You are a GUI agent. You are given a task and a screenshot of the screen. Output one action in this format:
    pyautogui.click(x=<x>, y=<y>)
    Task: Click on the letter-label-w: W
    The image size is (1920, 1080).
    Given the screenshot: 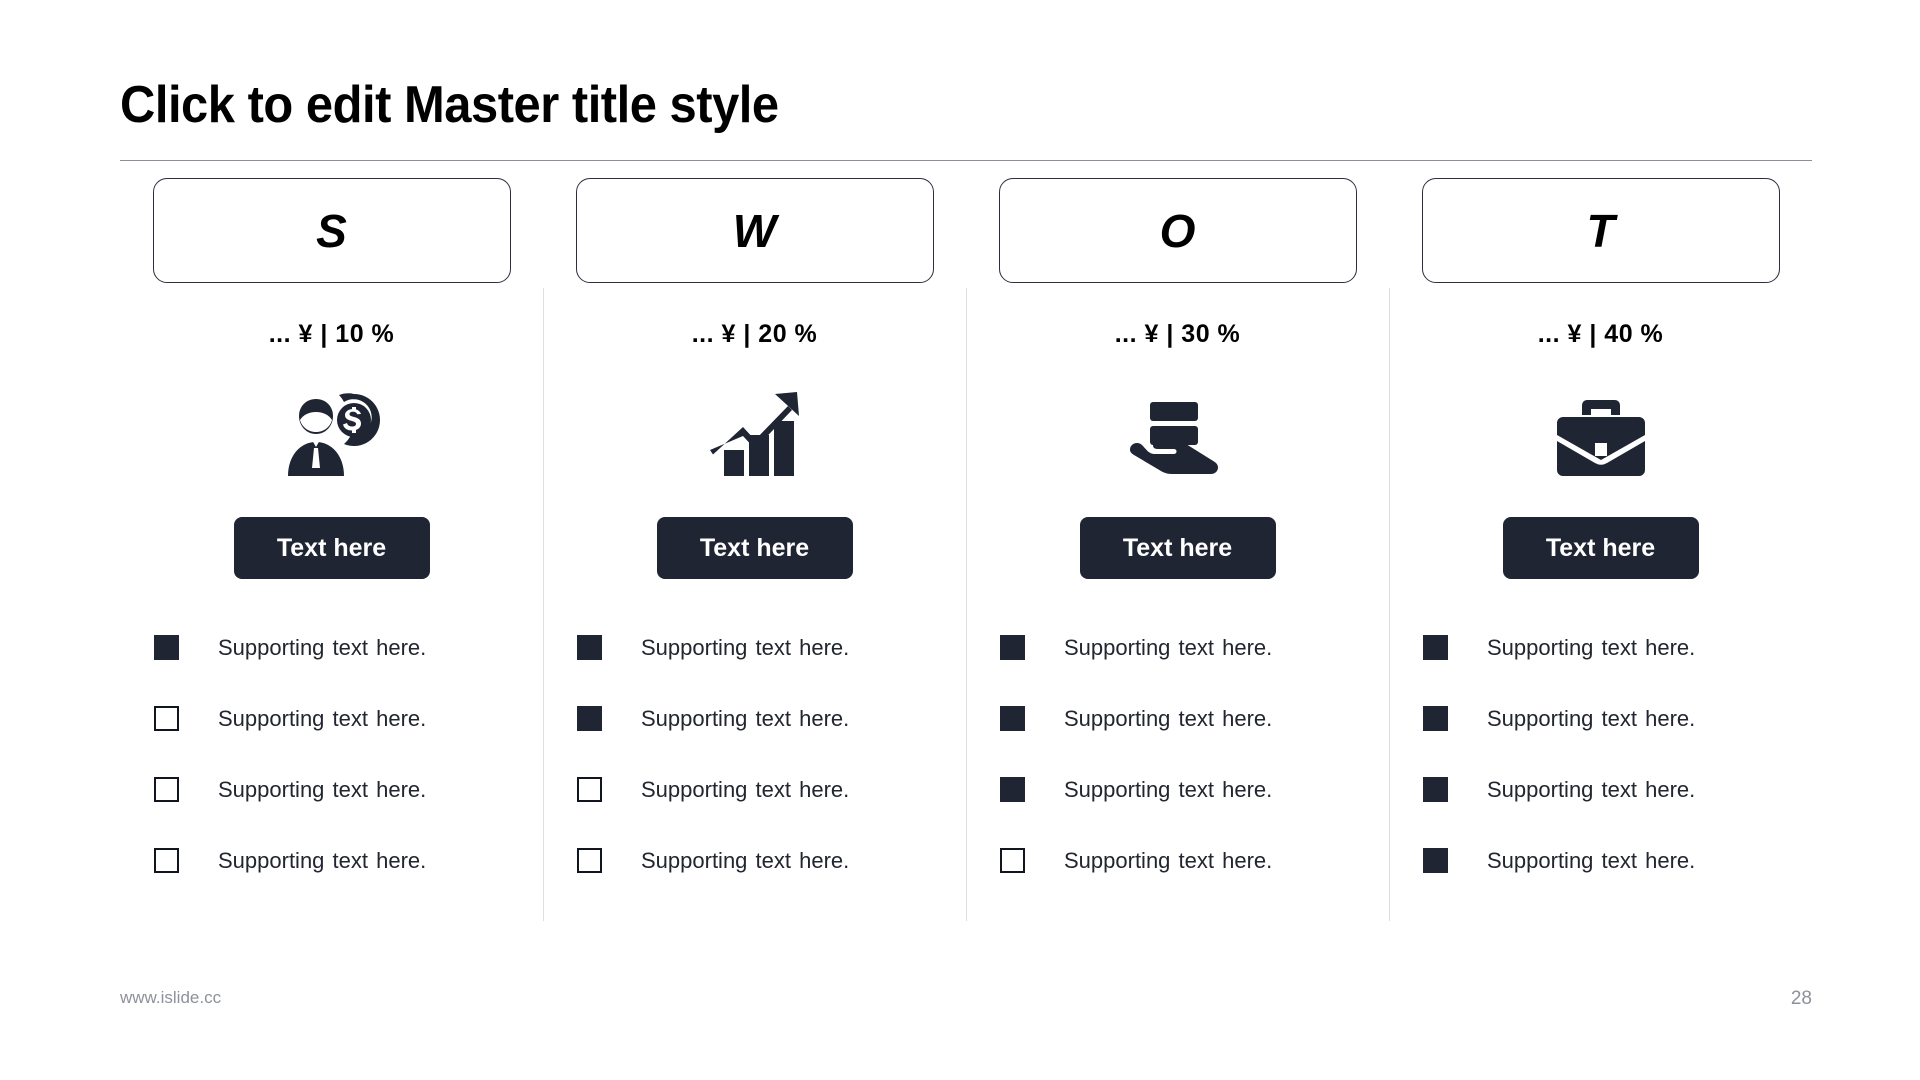 What is the action you would take?
    pyautogui.click(x=754, y=230)
    